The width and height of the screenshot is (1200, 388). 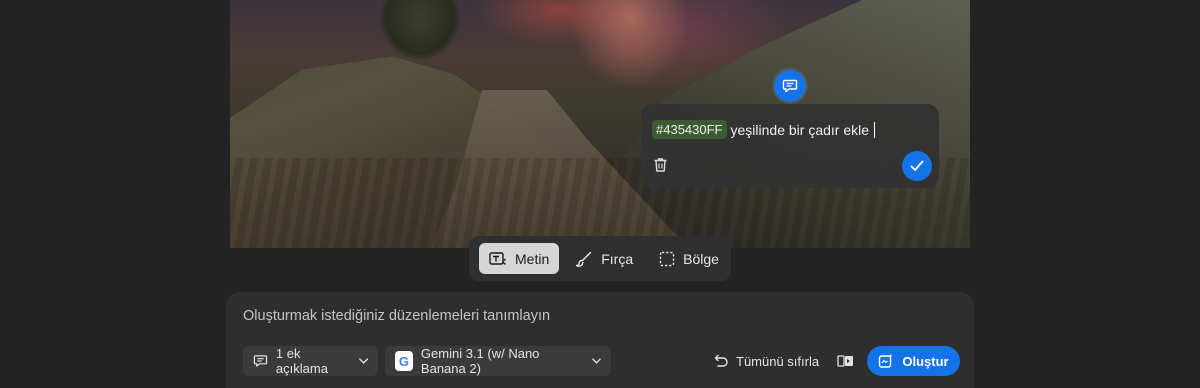 I want to click on undo-icon, so click(x=721, y=360).